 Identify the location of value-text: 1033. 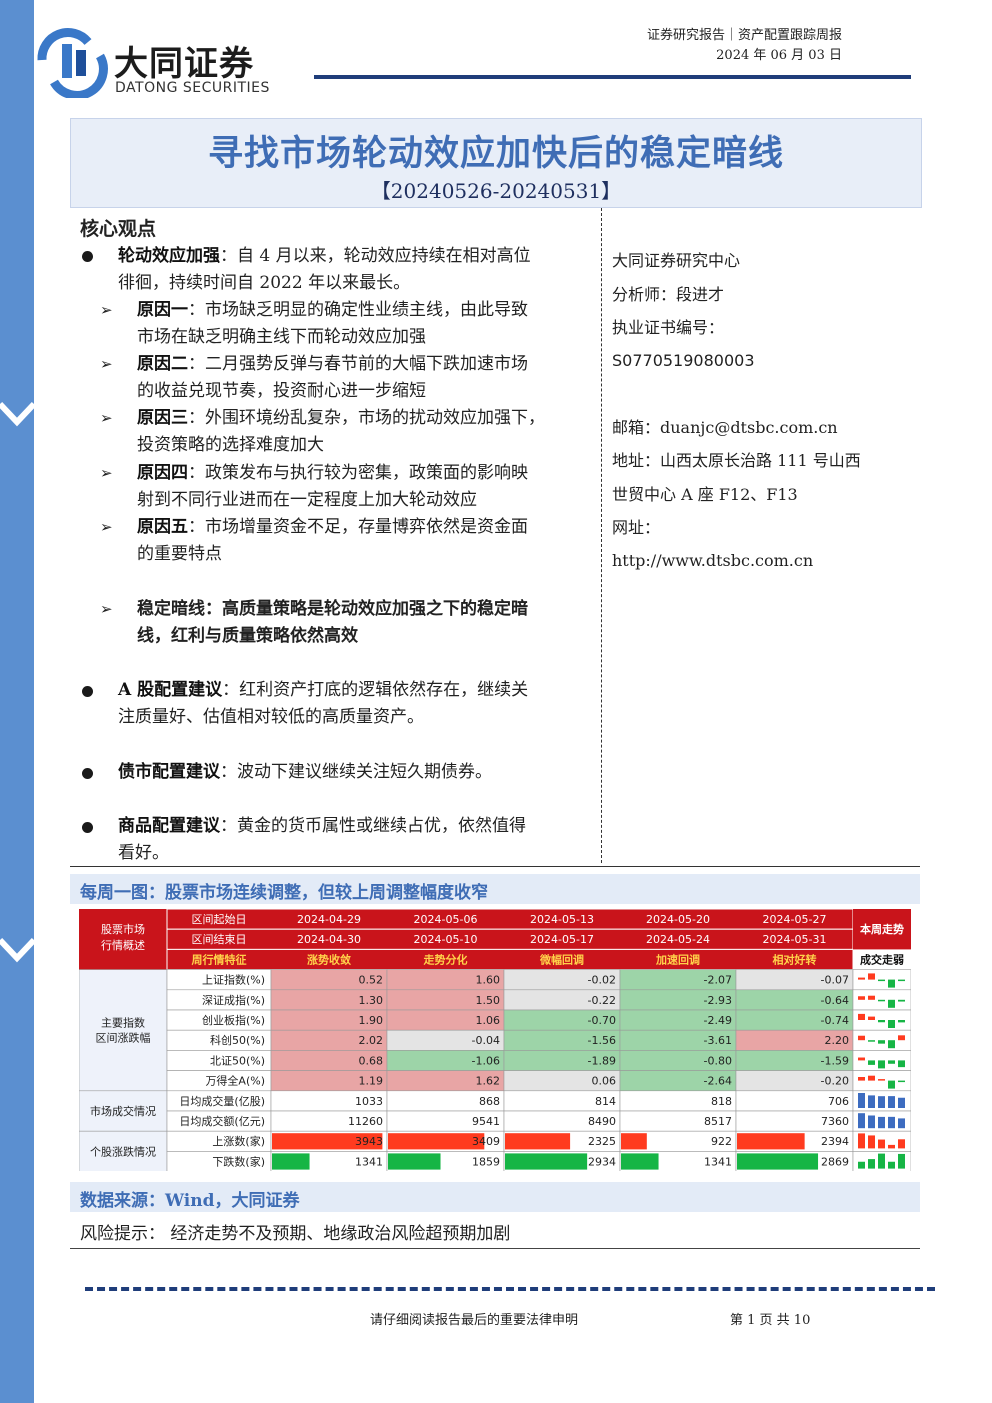
(369, 1101).